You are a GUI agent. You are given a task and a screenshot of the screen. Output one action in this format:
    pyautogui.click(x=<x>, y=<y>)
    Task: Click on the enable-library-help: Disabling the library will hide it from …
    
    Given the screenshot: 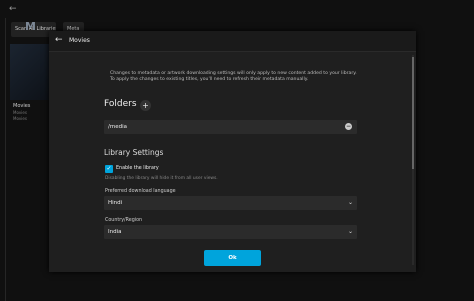 What is the action you would take?
    pyautogui.click(x=161, y=178)
    